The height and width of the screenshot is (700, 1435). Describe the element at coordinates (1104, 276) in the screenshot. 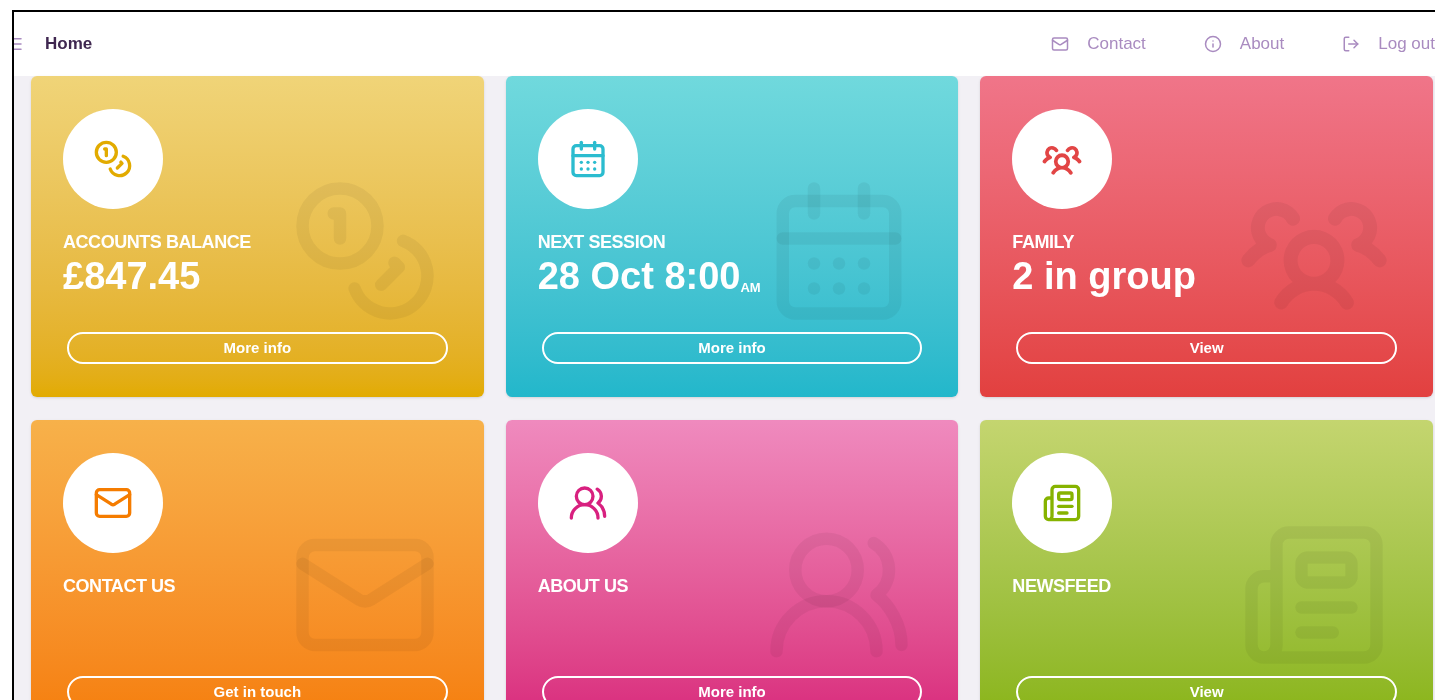

I see `card-value: 2 in group` at that location.